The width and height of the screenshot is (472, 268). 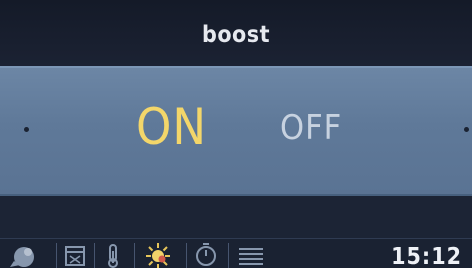 I want to click on bird-icon, so click(x=24, y=253).